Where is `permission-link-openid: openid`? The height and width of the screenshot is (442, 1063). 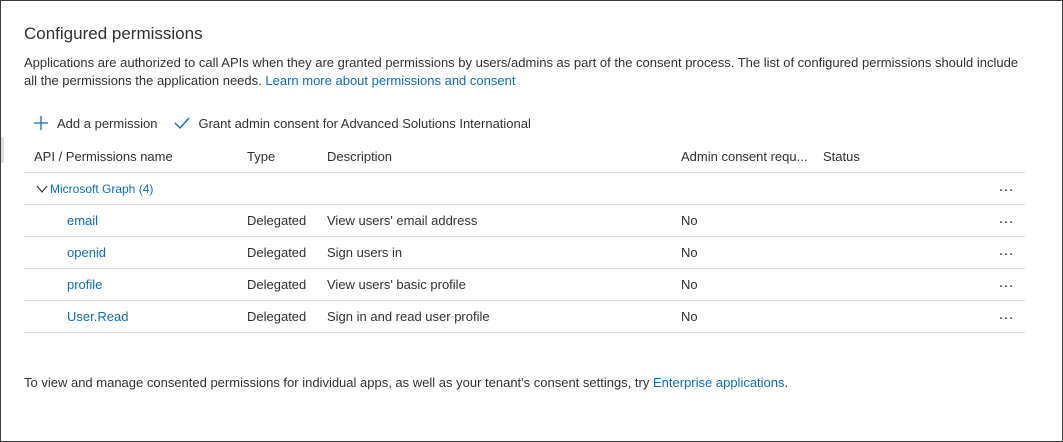 permission-link-openid: openid is located at coordinates (86, 252).